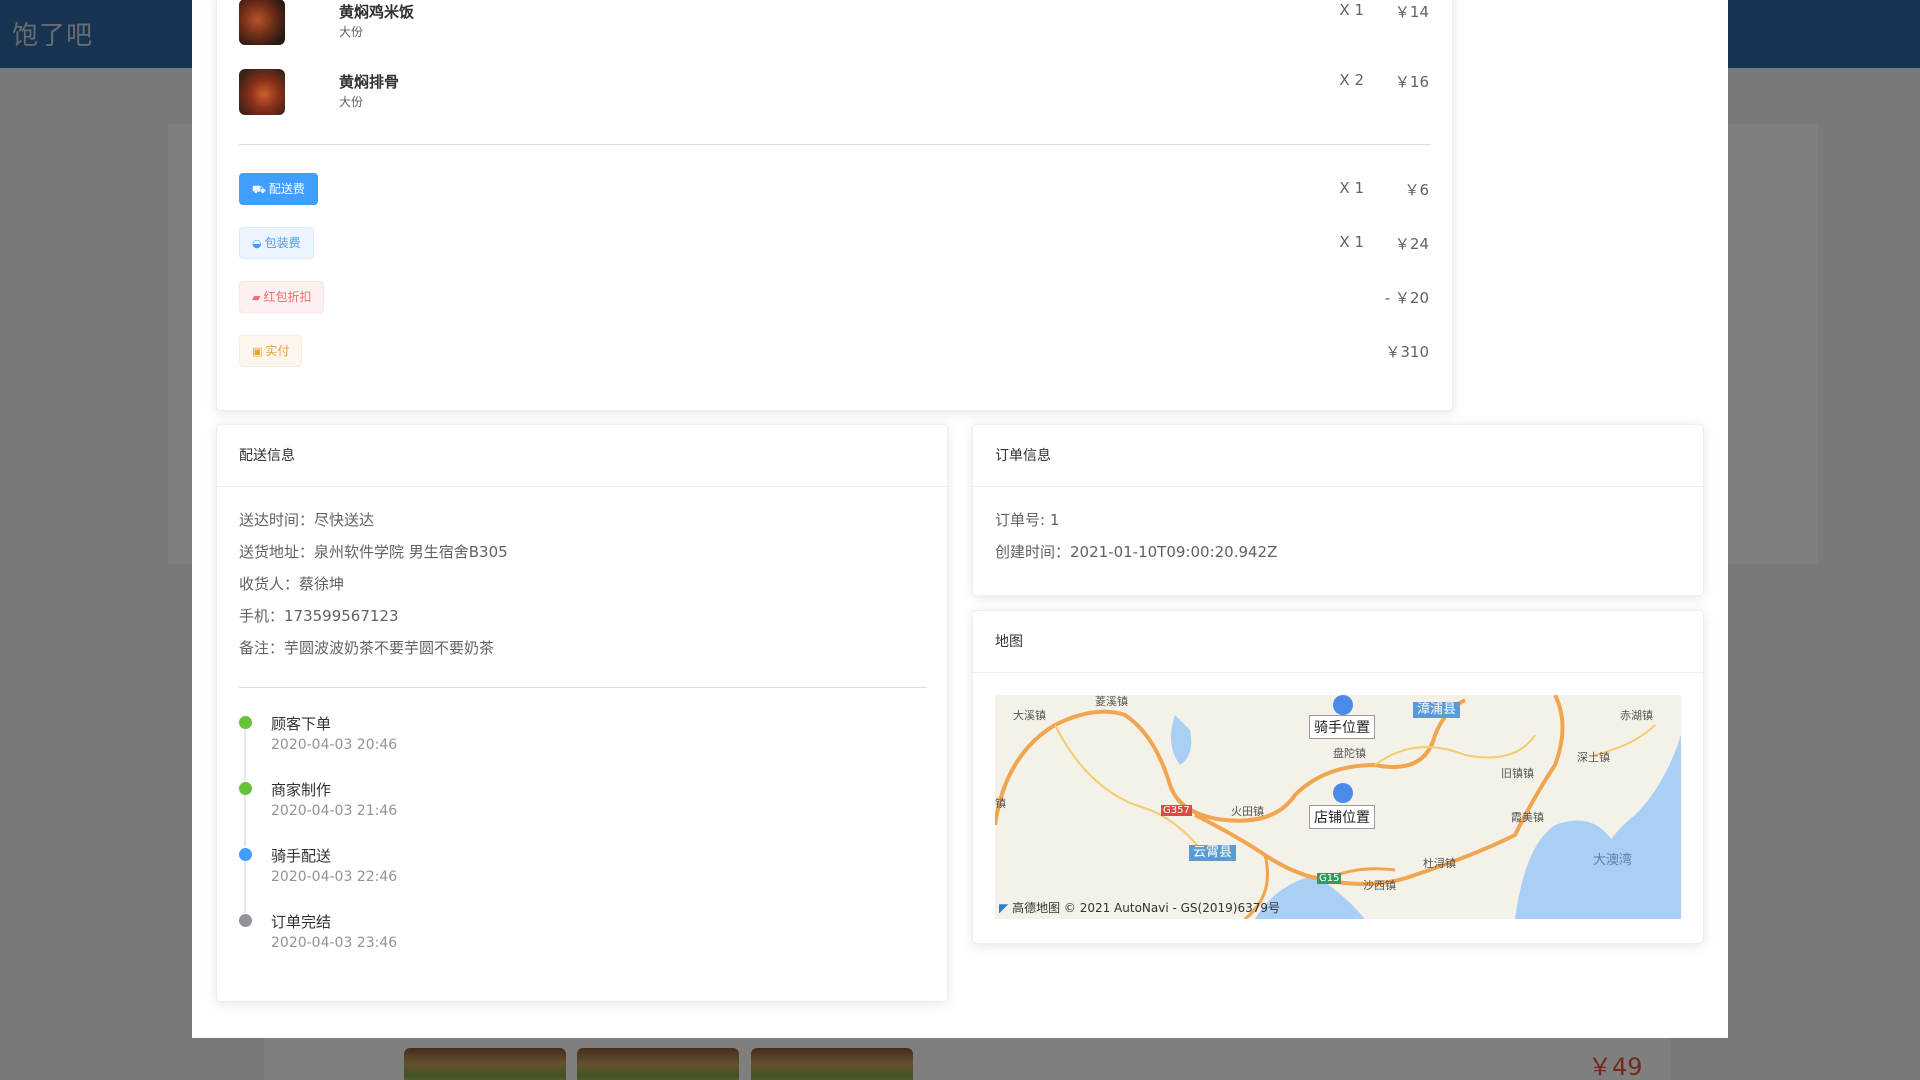 This screenshot has width=1920, height=1080. What do you see at coordinates (286, 189) in the screenshot?
I see `delivery-fee-label: 配送费` at bounding box center [286, 189].